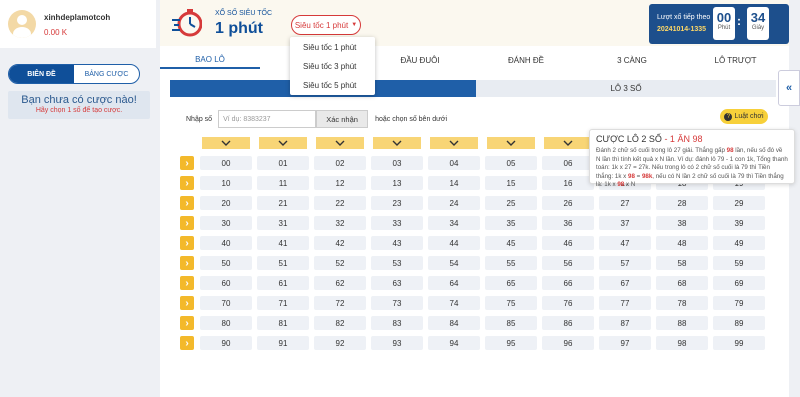 This screenshot has width=800, height=397. What do you see at coordinates (283, 163) in the screenshot?
I see `number-cell: 01` at bounding box center [283, 163].